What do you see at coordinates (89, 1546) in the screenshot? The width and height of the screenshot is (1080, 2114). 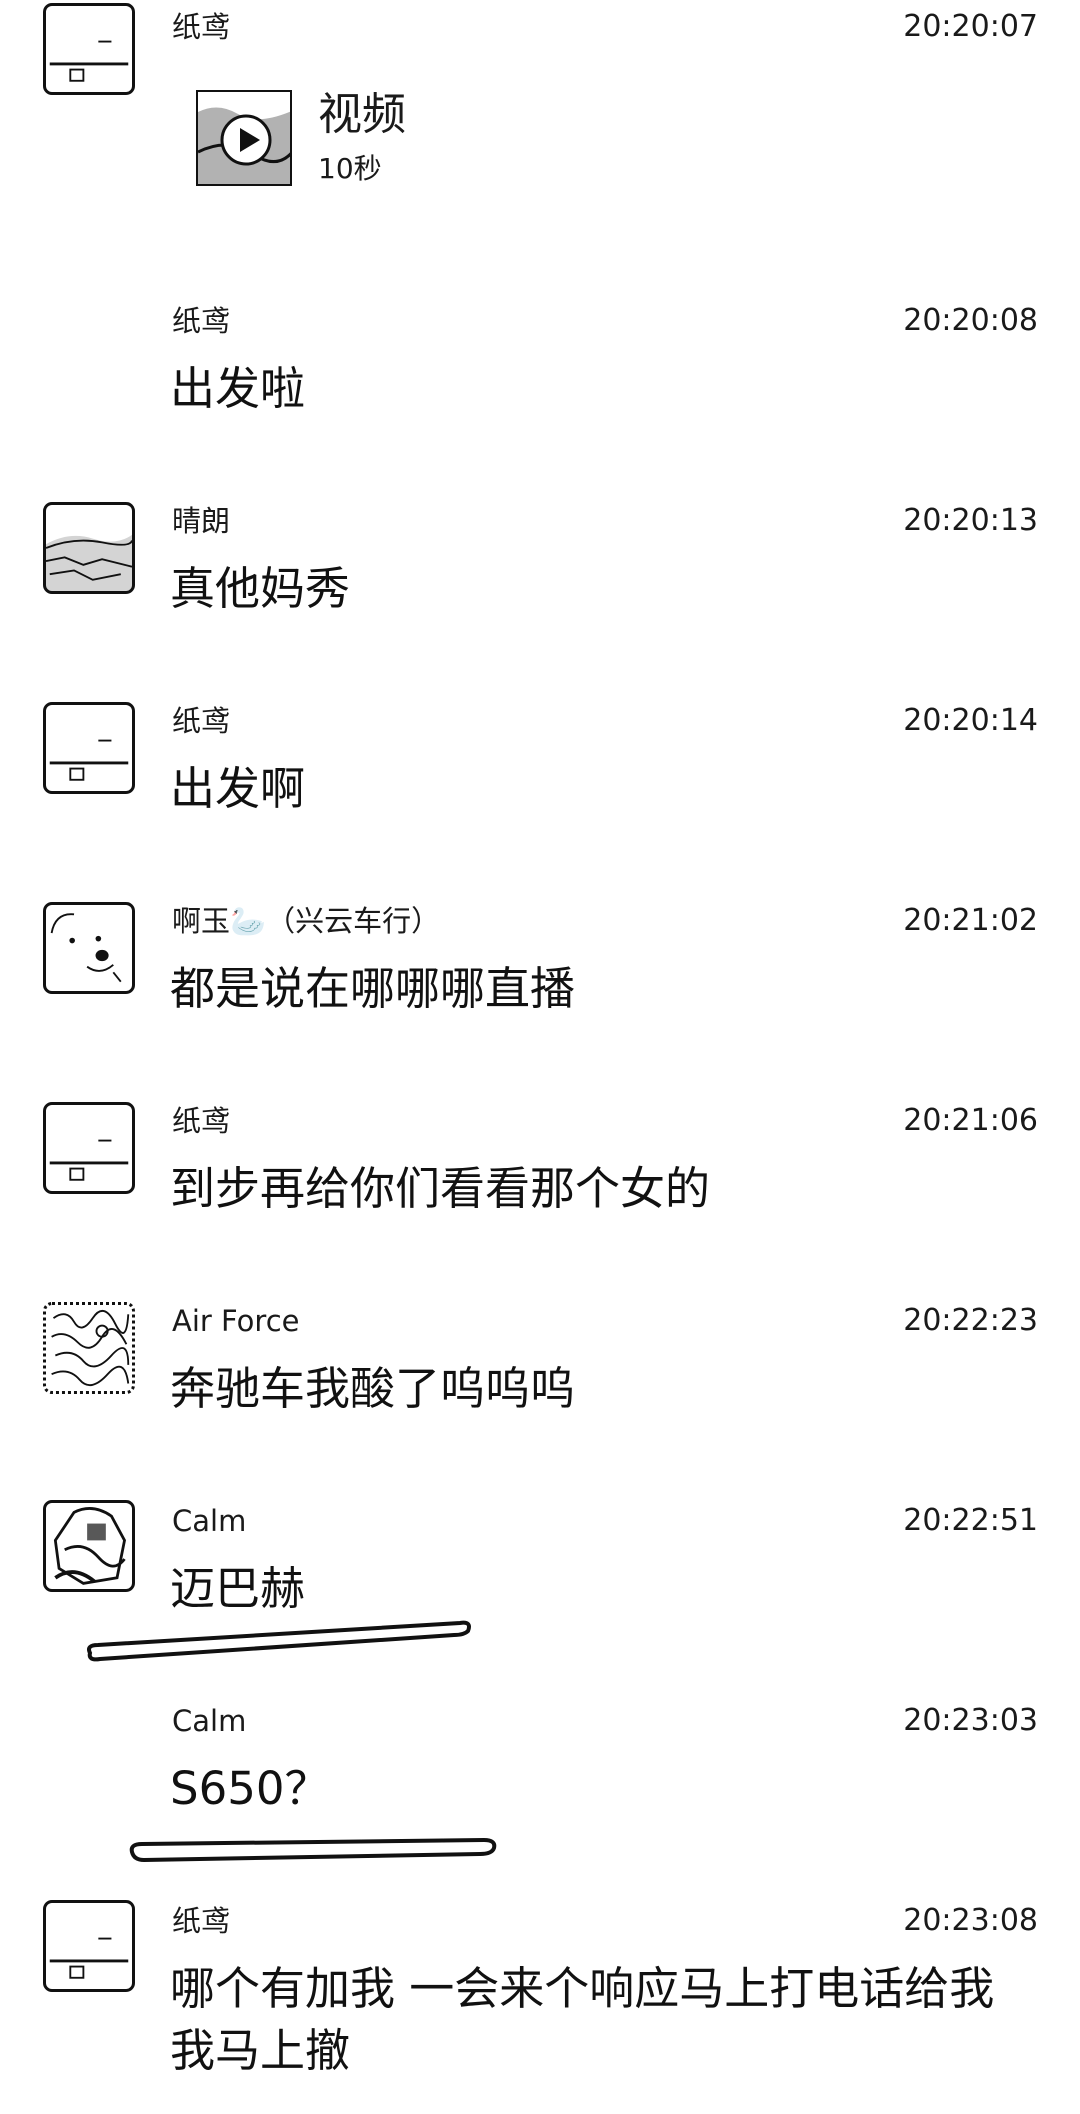 I see `drawing-avatar-icon` at bounding box center [89, 1546].